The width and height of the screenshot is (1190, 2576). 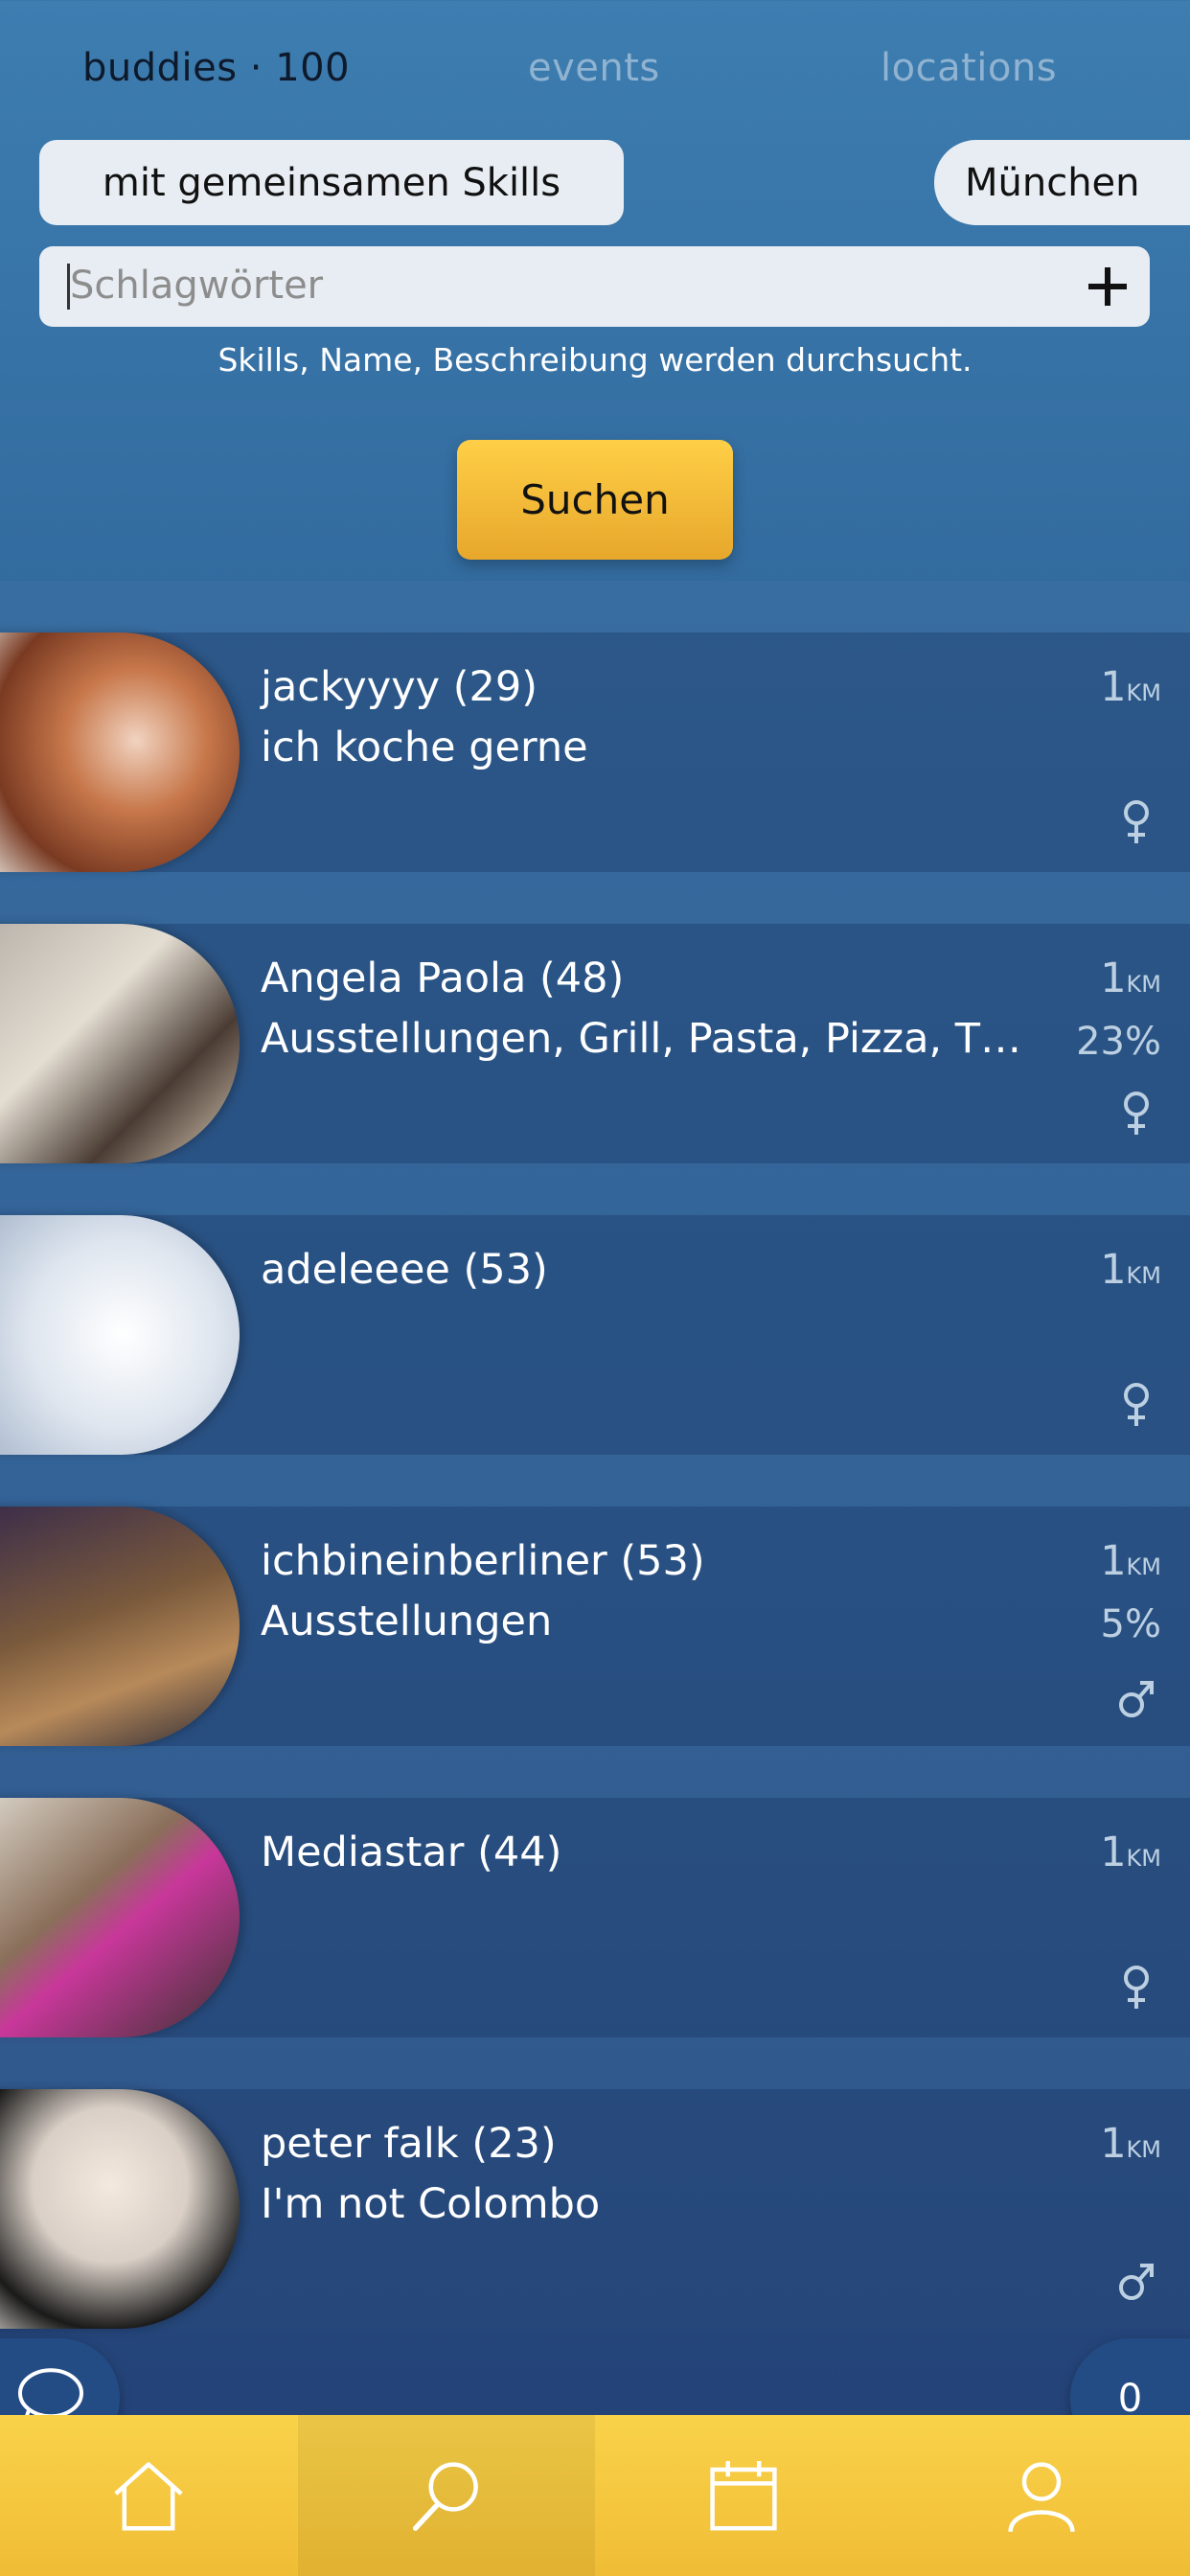 I want to click on calendar-icon, so click(x=744, y=2496).